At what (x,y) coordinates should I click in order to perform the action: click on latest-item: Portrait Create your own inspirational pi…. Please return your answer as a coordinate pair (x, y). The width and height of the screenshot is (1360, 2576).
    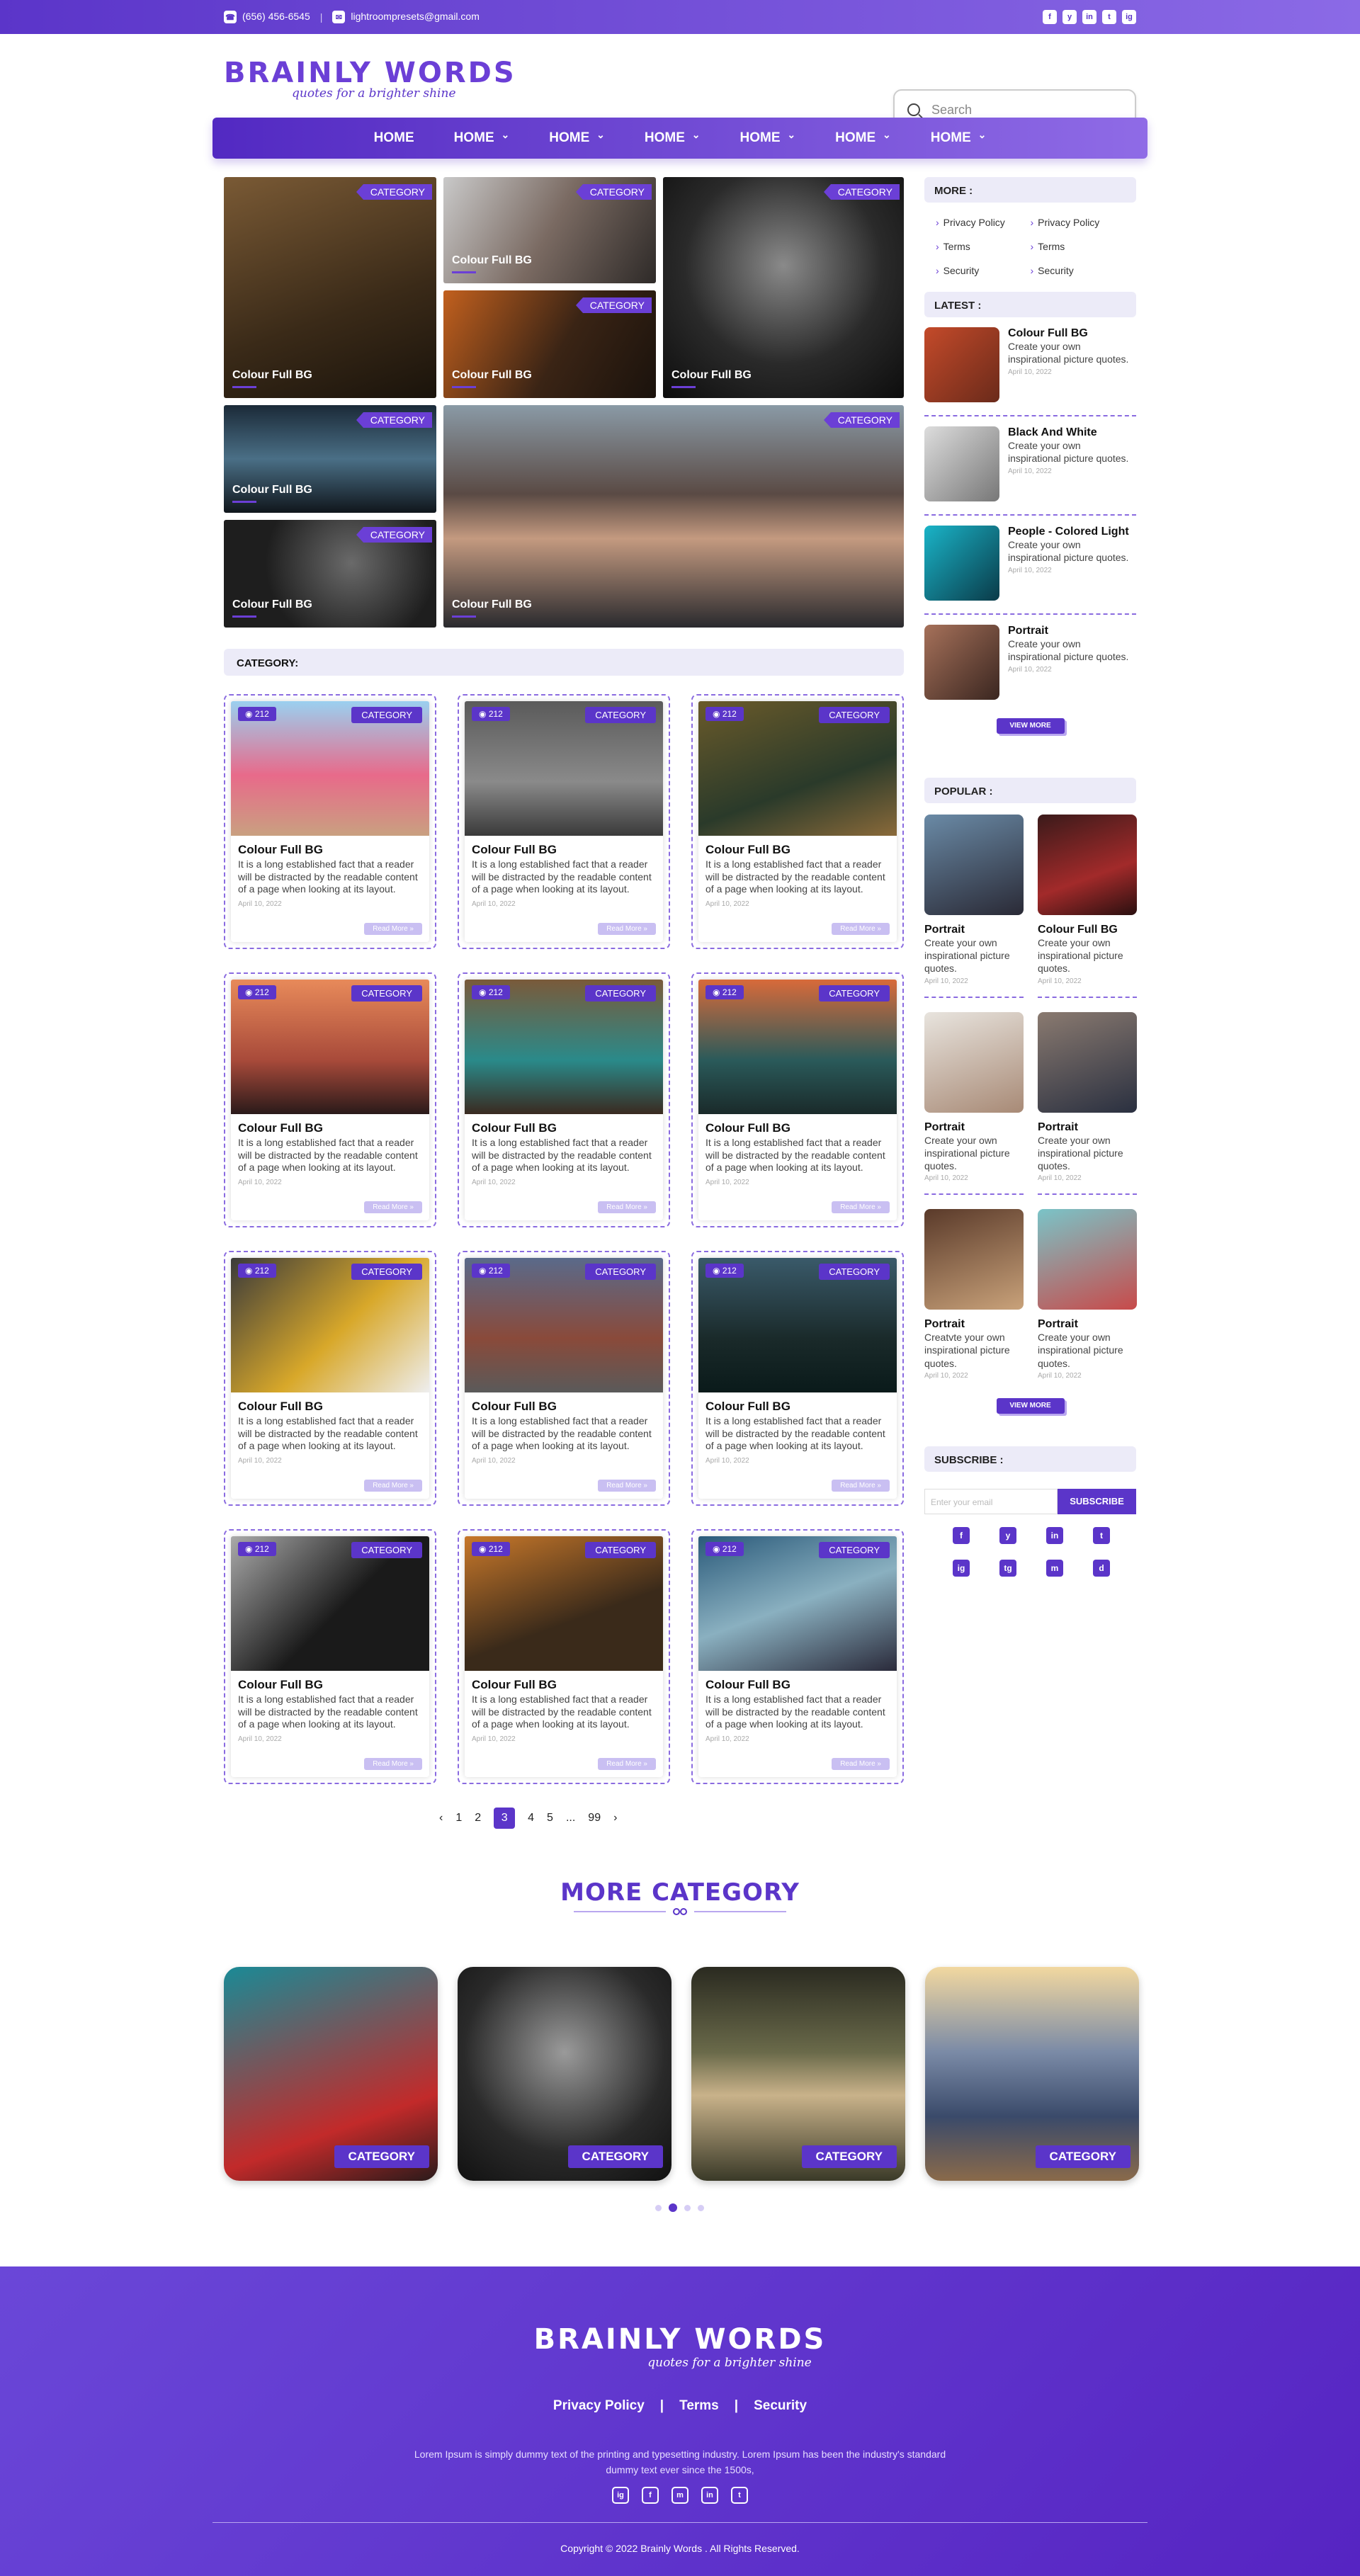
    Looking at the image, I should click on (1030, 664).